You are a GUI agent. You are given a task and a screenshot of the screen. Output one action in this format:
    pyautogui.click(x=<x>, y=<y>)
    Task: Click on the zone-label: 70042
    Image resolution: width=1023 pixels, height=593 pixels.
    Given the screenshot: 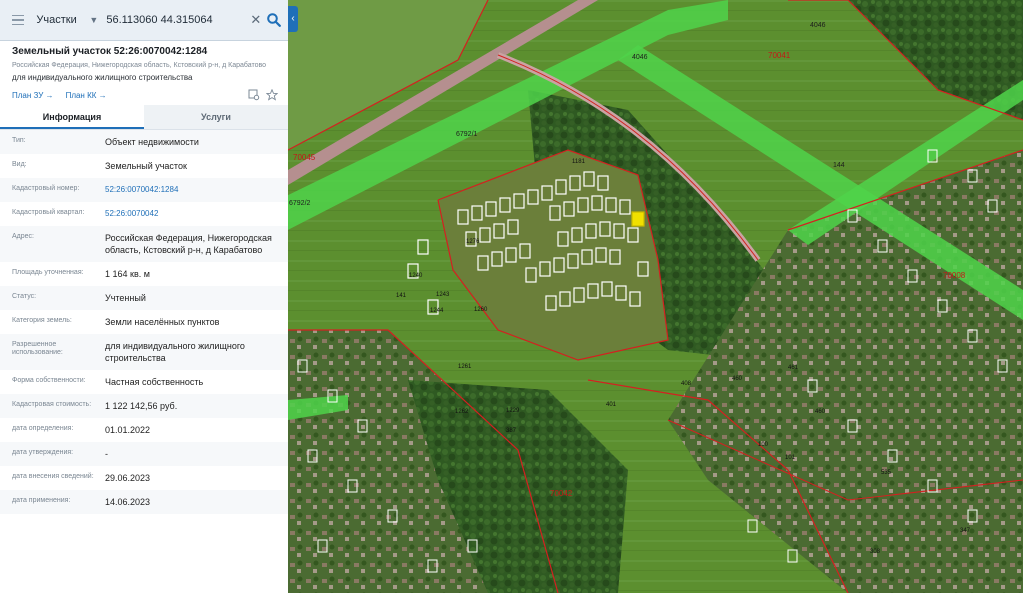 What is the action you would take?
    pyautogui.click(x=561, y=493)
    